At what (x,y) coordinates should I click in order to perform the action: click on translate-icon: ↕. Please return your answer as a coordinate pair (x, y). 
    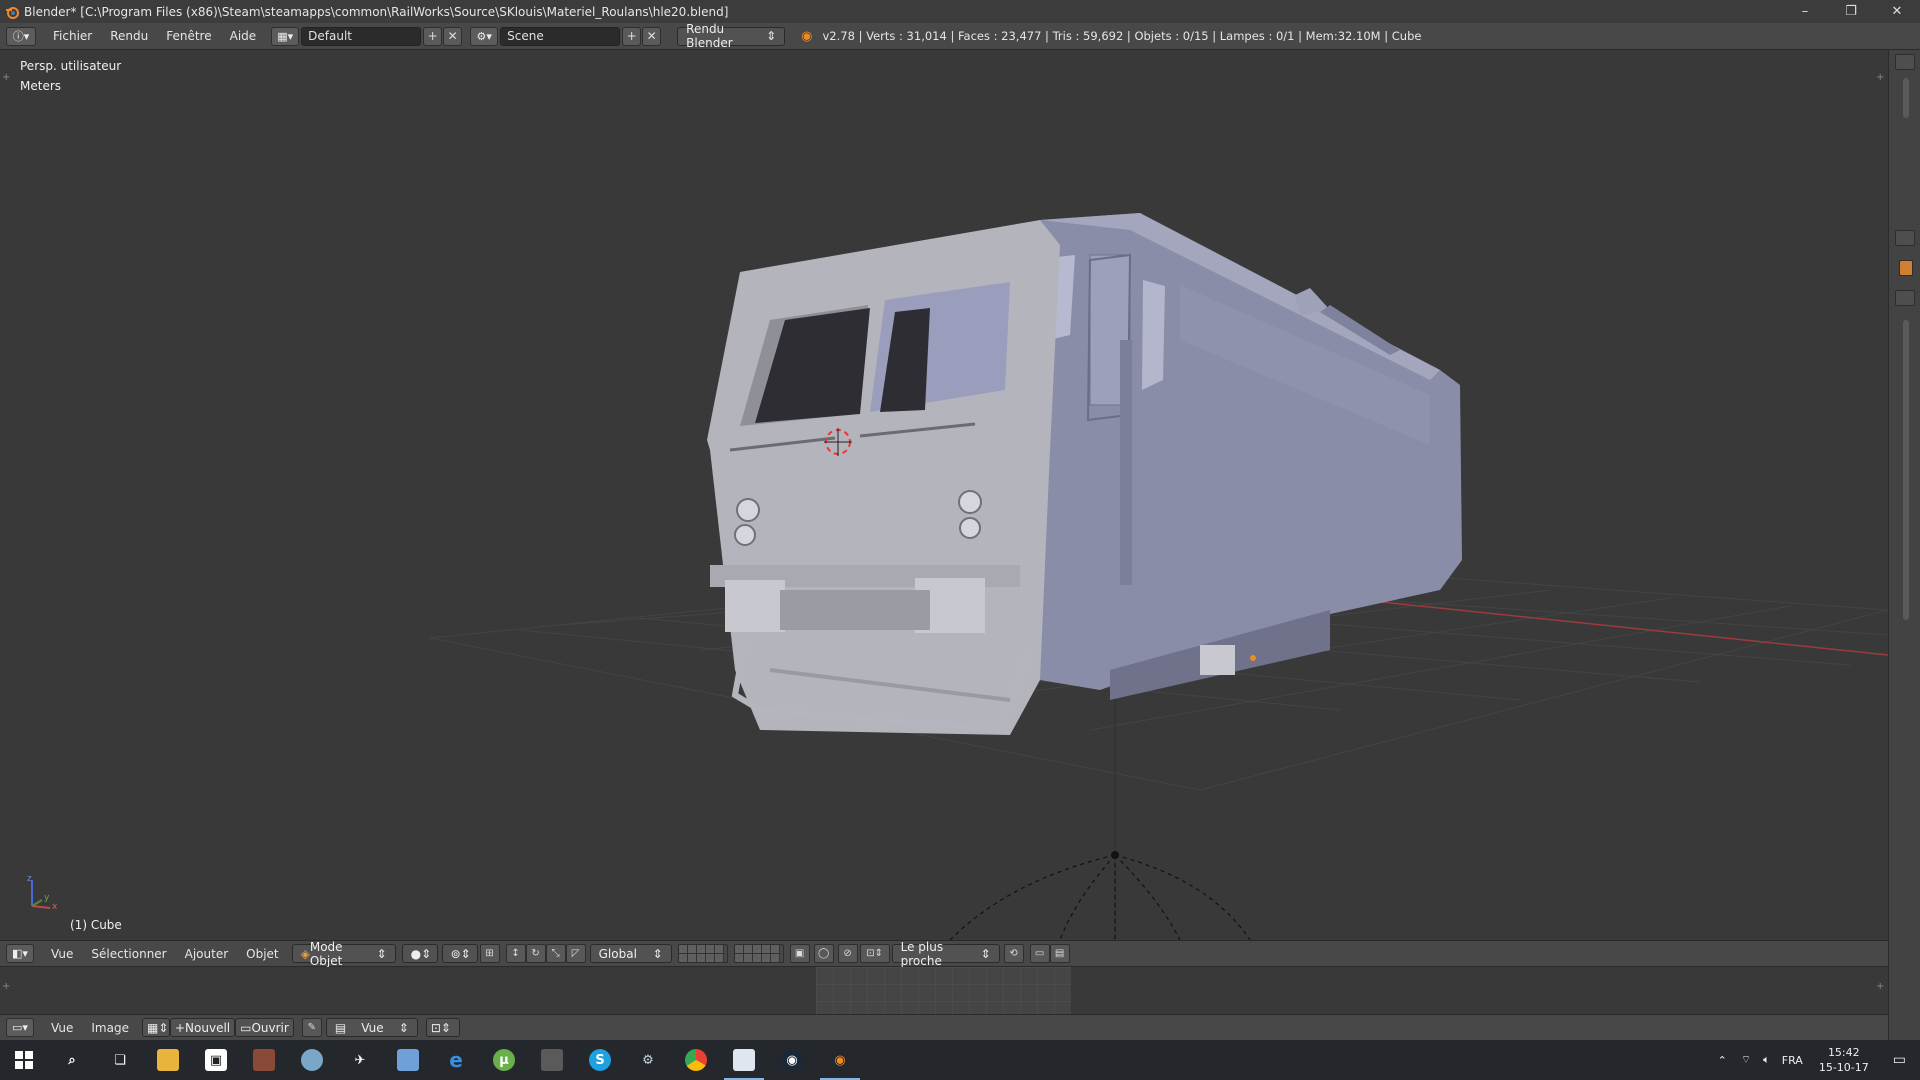
    Looking at the image, I should click on (515, 953).